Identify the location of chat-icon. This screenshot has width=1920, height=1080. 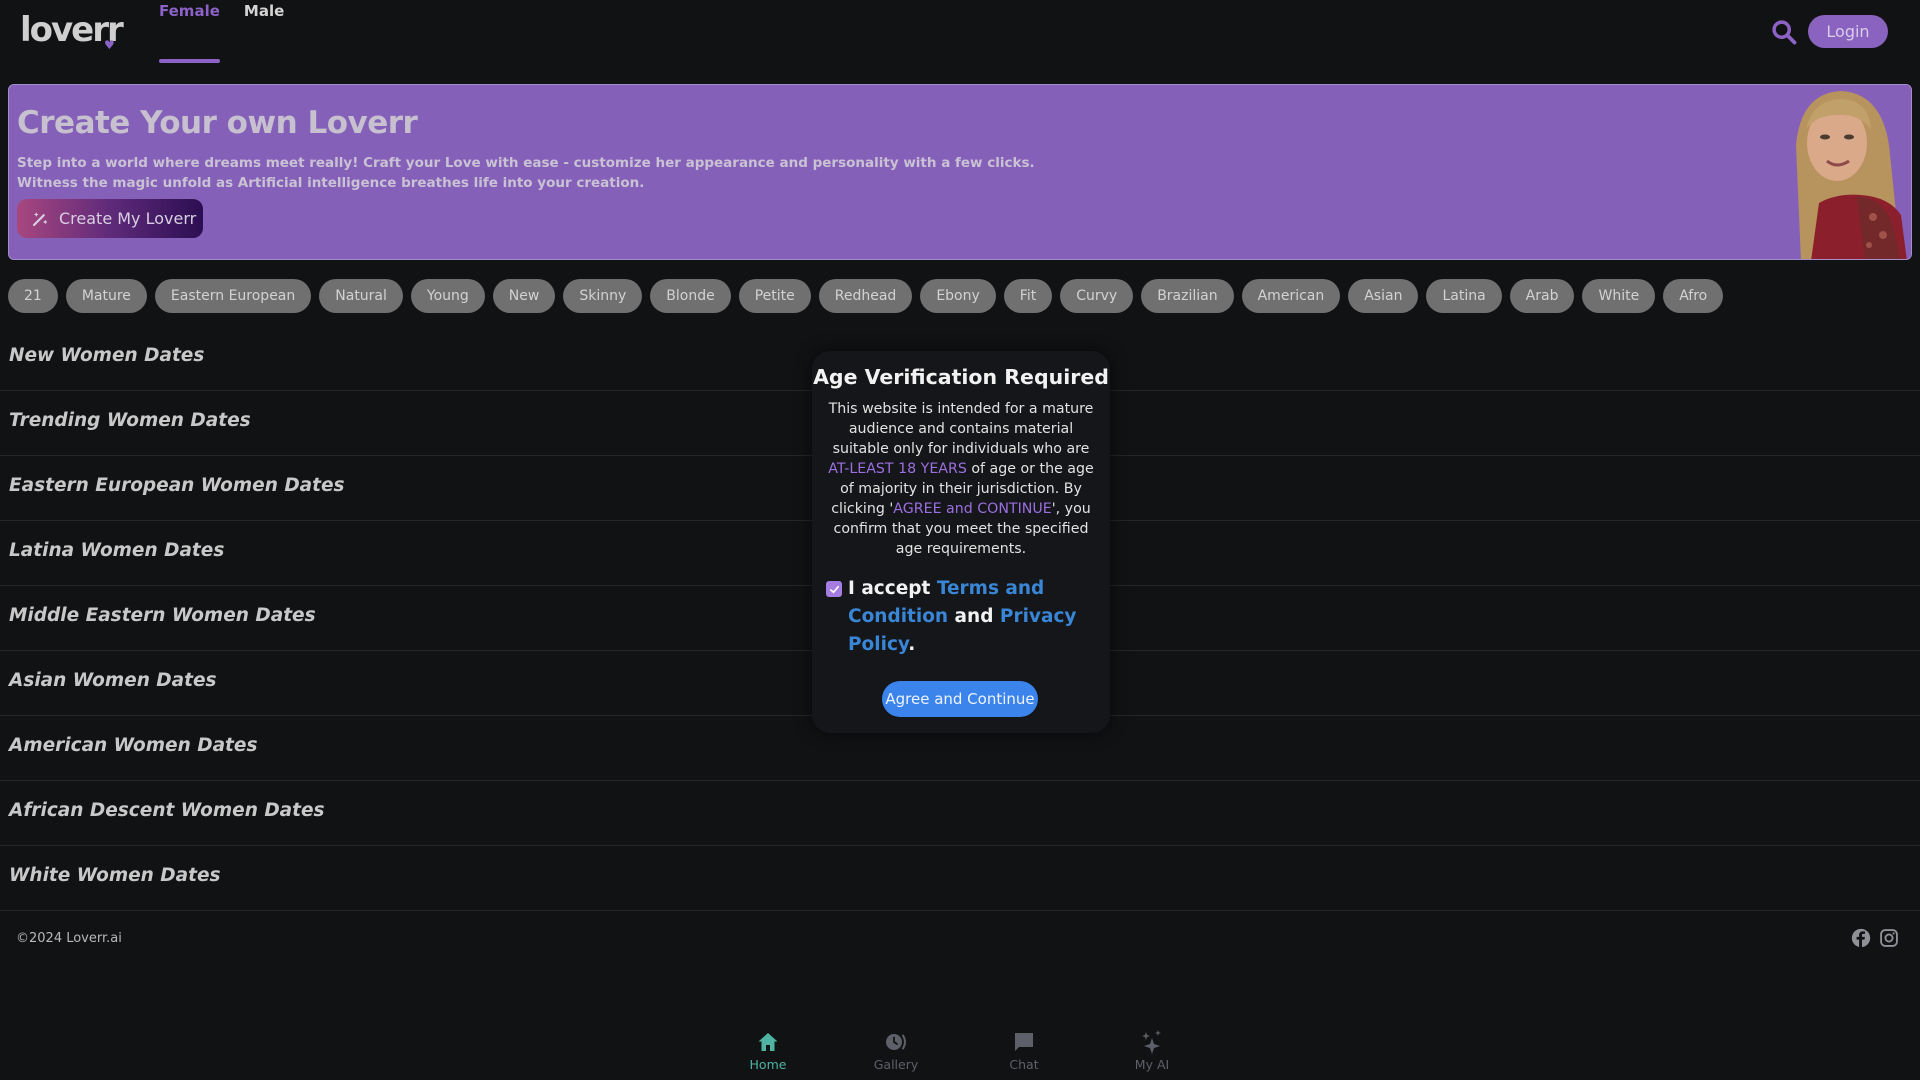
(1024, 1042).